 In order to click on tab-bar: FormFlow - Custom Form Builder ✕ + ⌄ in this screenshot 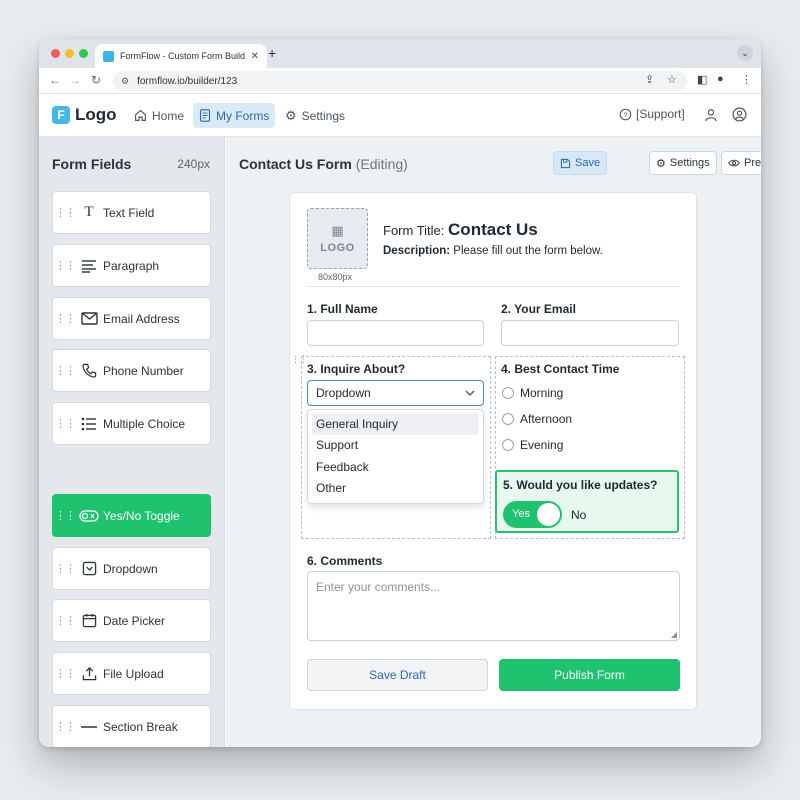, I will do `click(400, 53)`.